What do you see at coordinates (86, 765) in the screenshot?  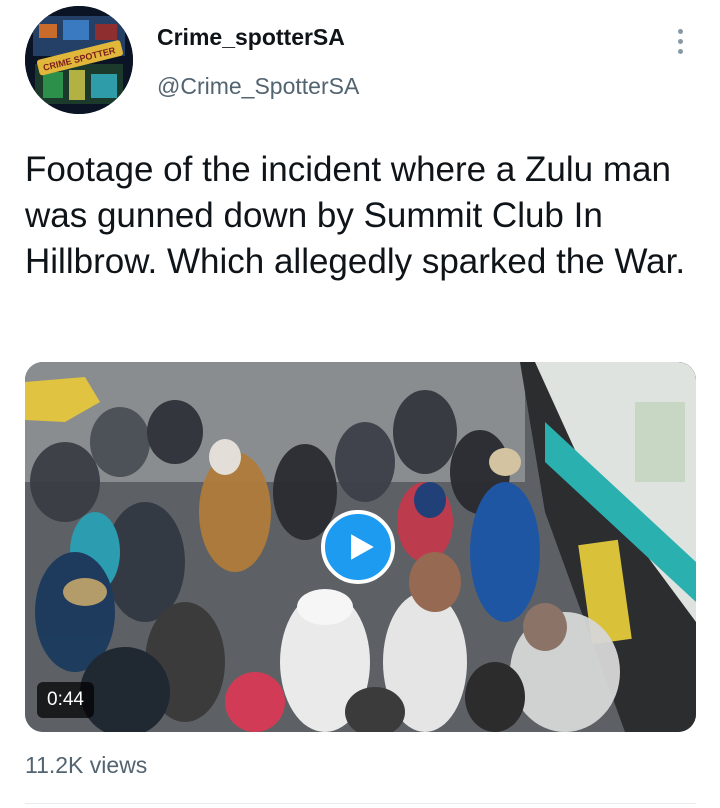 I see `view-count: 11.2K views` at bounding box center [86, 765].